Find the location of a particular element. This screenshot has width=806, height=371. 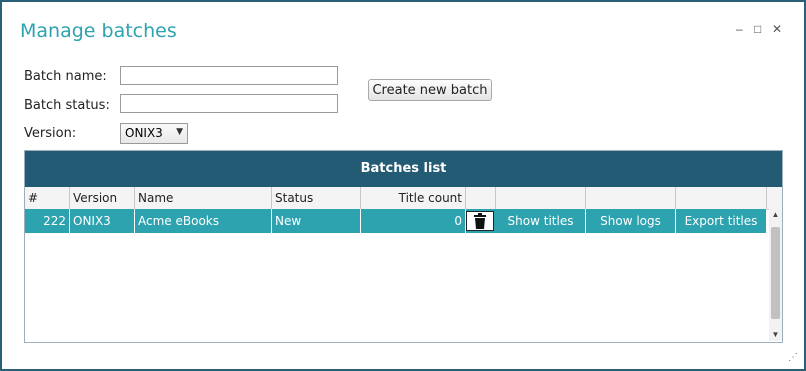

maximize-icon: □ is located at coordinates (757, 29).